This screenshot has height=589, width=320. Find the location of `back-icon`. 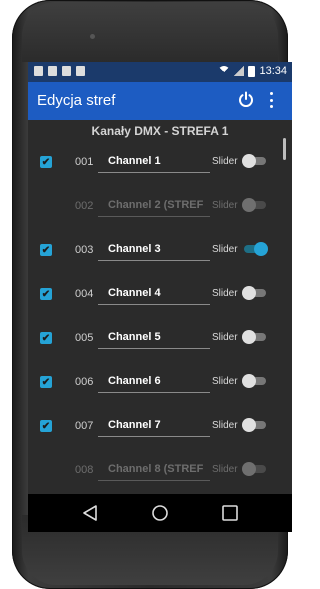

back-icon is located at coordinates (90, 515).